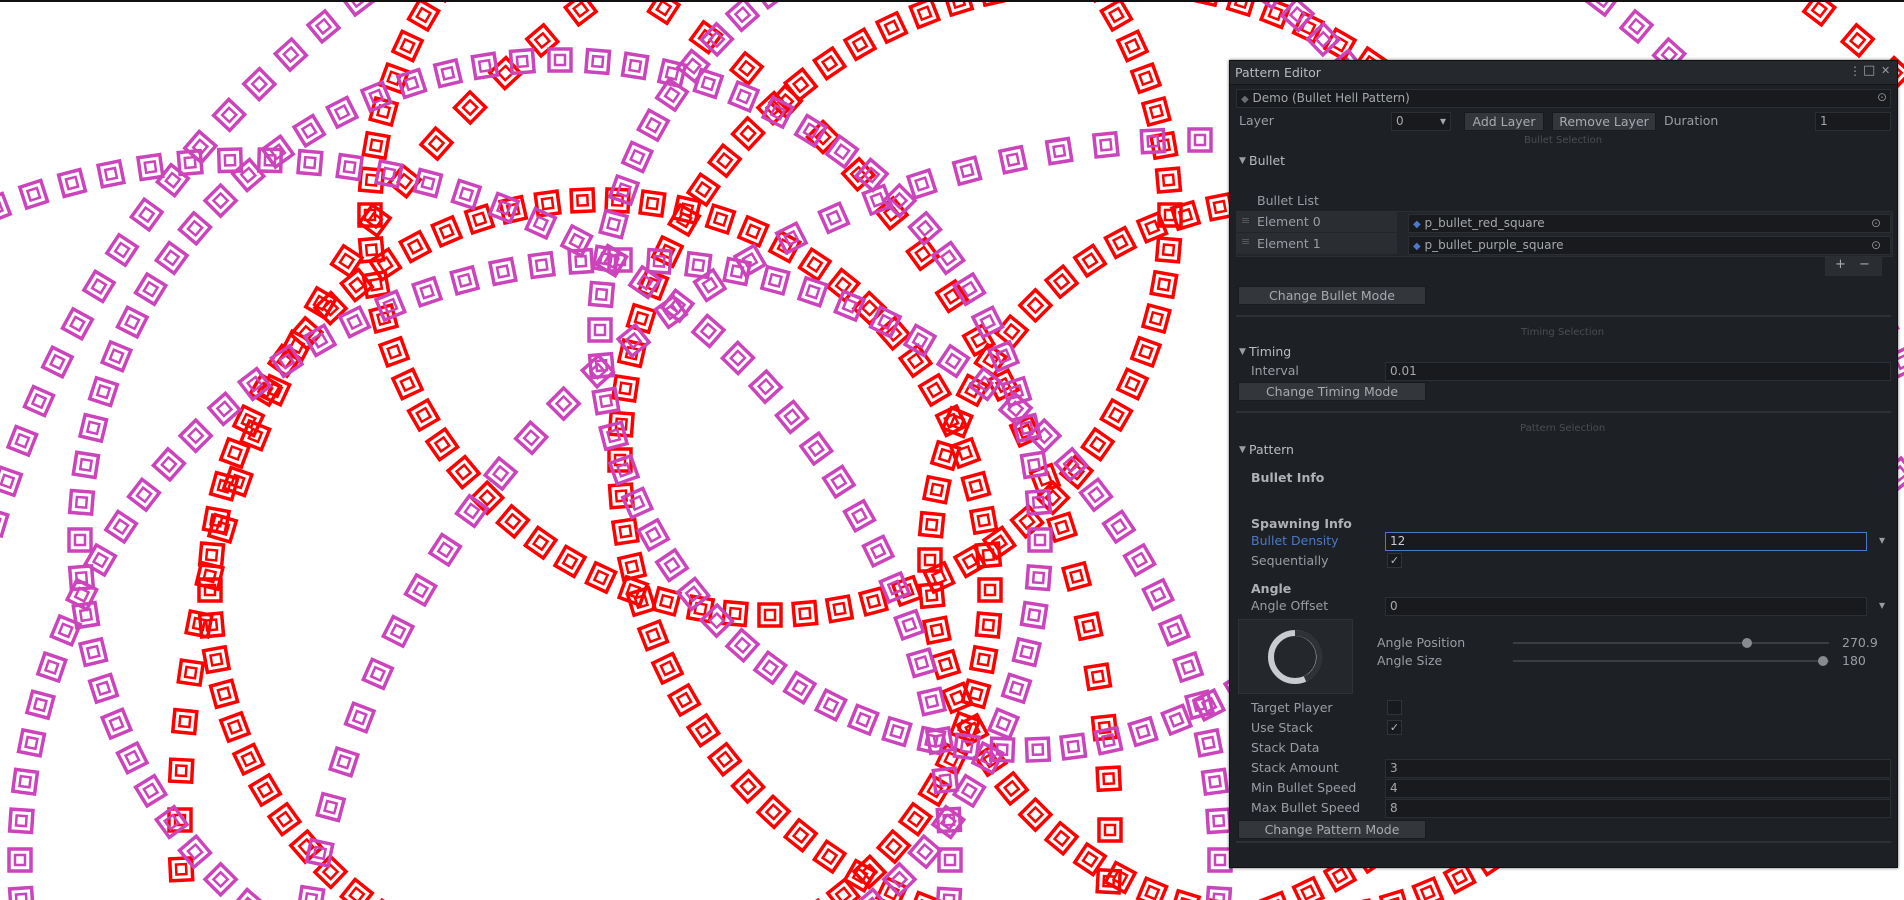  I want to click on change-bullet-mode-button: Change Bullet Mode, so click(1332, 295).